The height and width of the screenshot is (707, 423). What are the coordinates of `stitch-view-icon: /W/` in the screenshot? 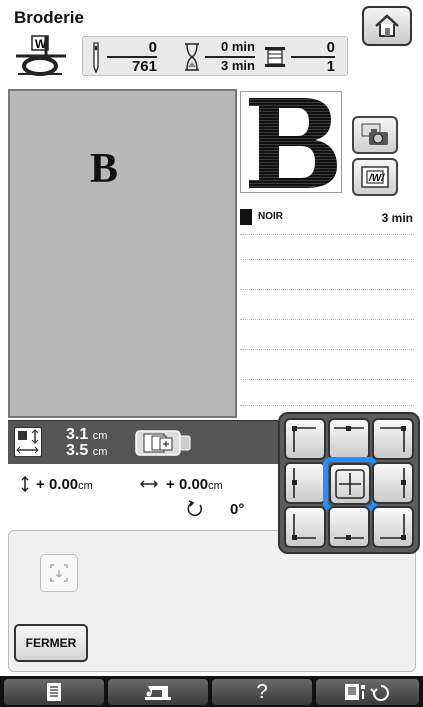 It's located at (375, 177).